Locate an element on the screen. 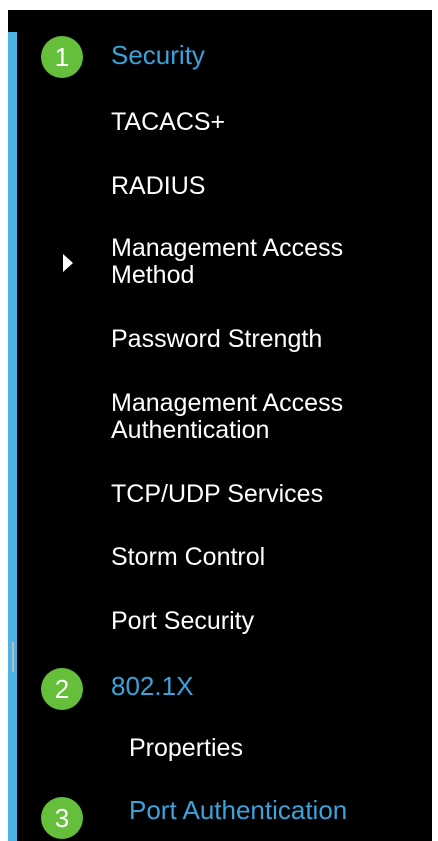  nav-item-tcp-udp-services-label: TCP/UDP Services is located at coordinates (217, 494).